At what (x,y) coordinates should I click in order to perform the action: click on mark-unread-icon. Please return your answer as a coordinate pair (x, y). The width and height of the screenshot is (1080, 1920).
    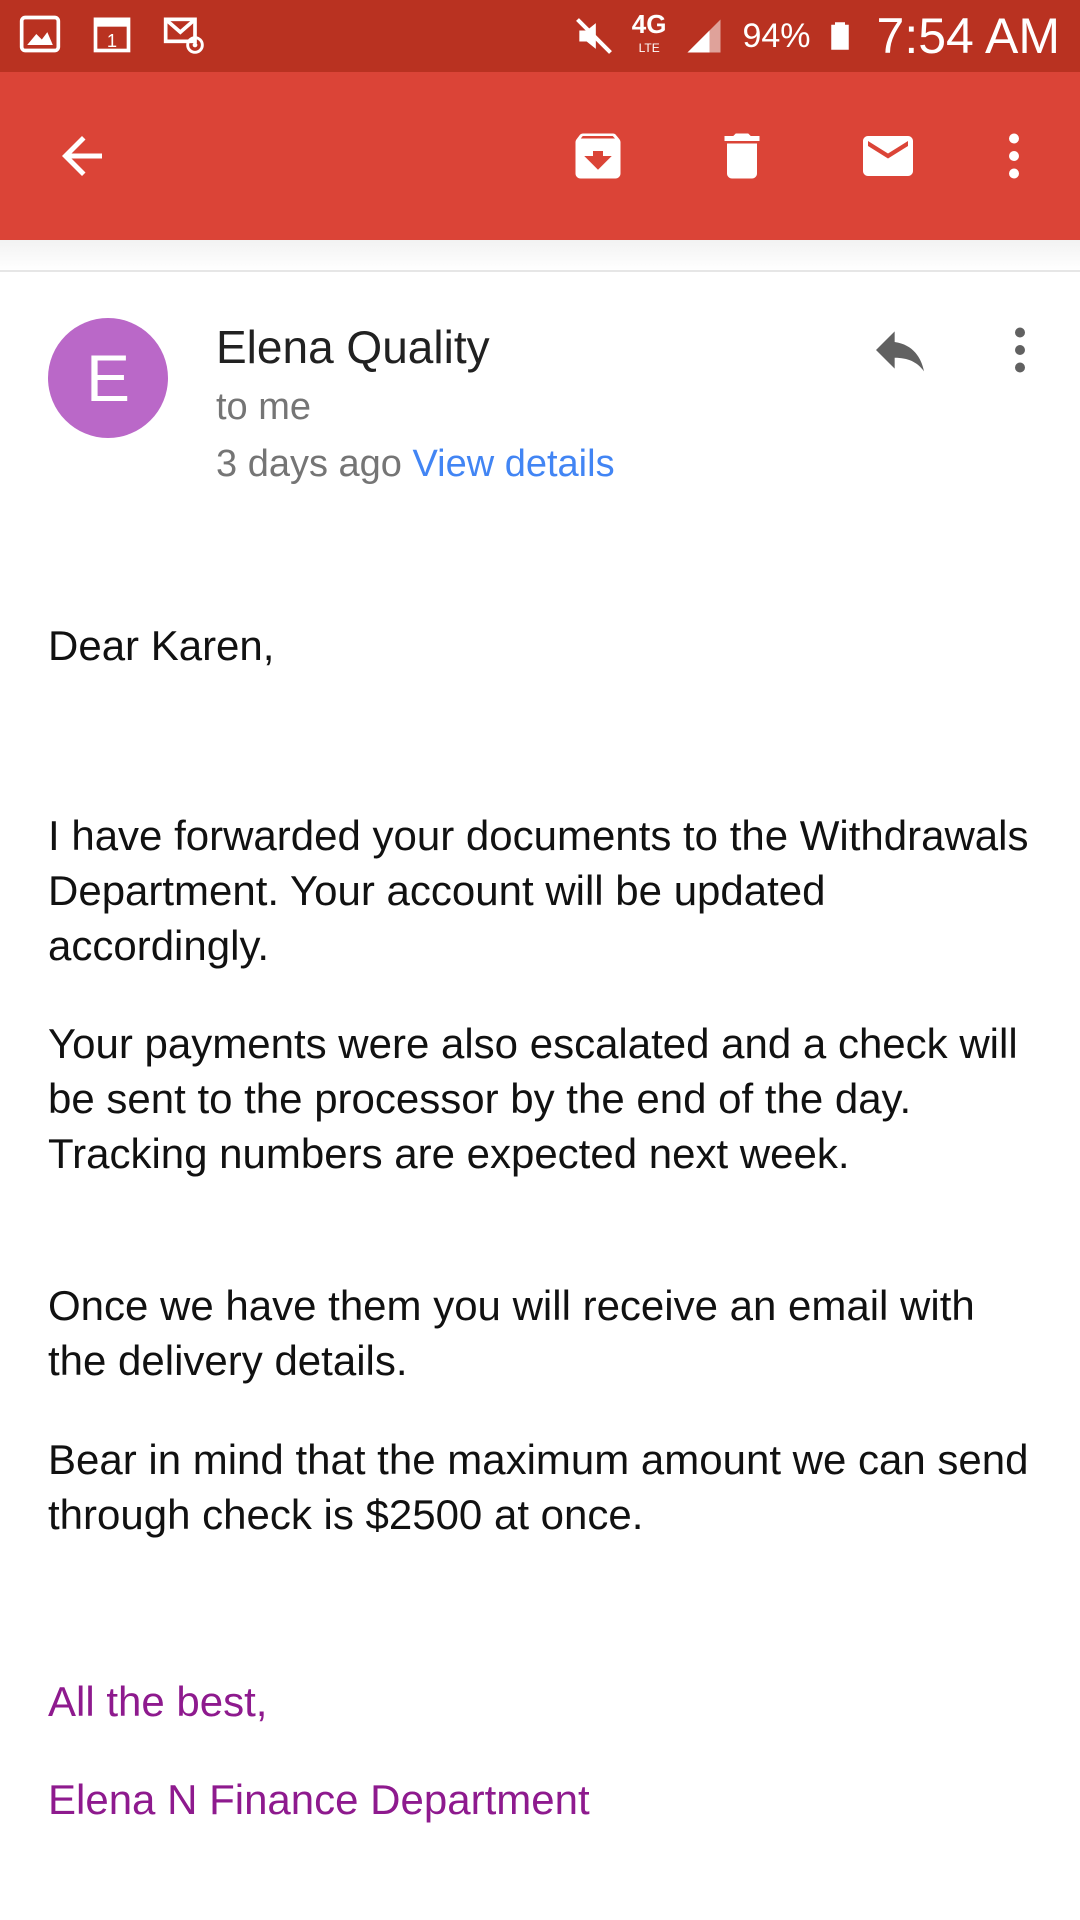
    Looking at the image, I should click on (888, 156).